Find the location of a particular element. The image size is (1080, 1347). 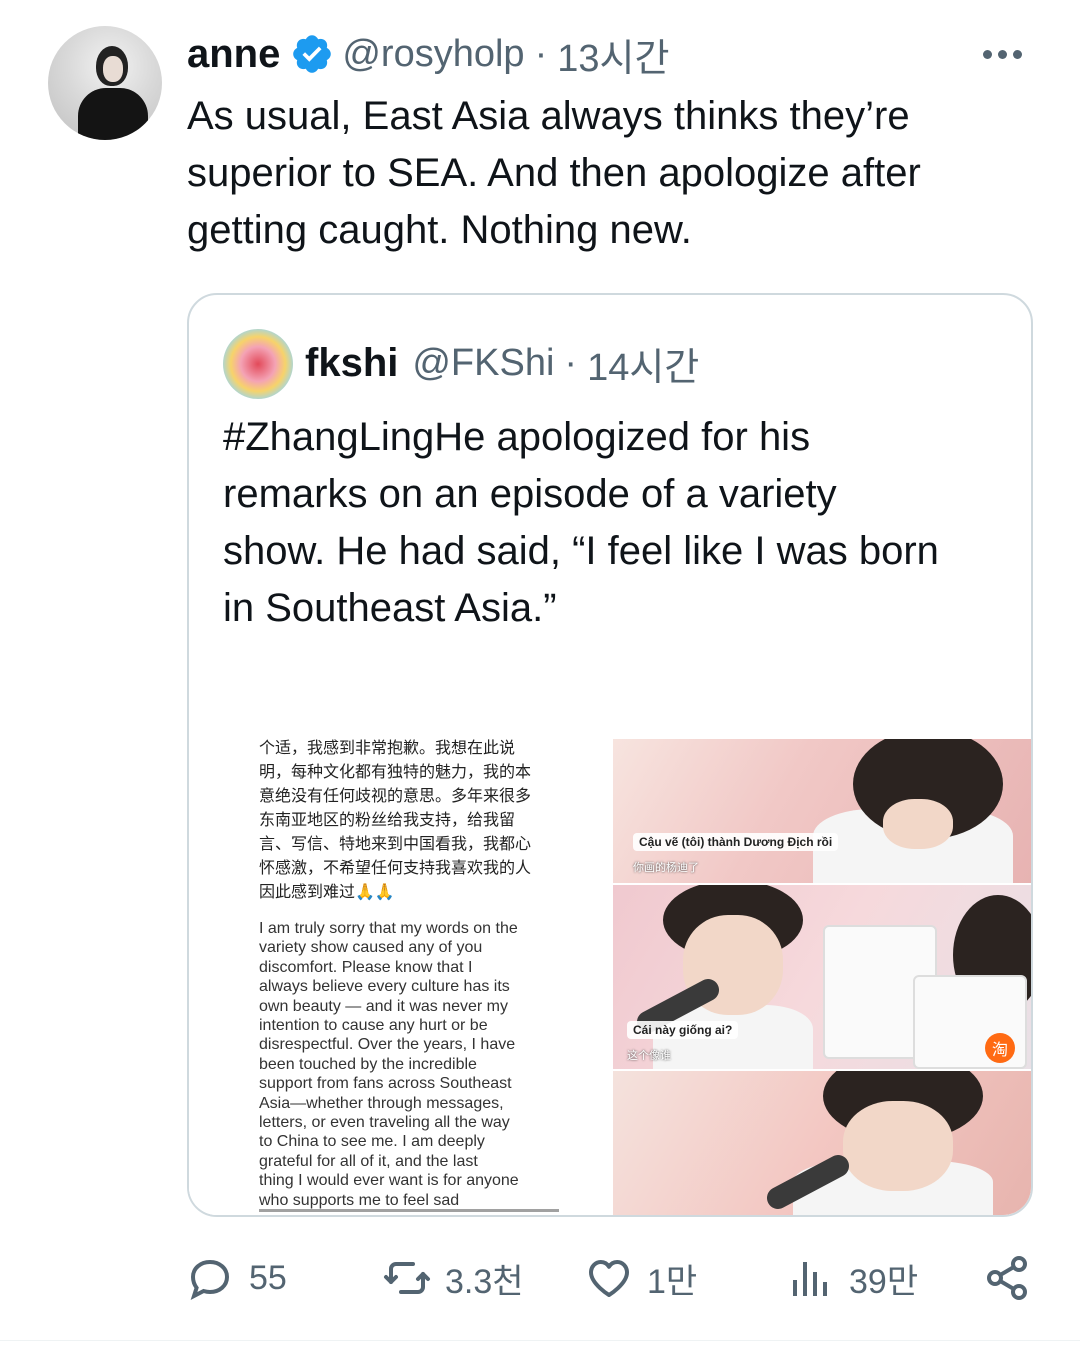

views-icon is located at coordinates (810, 1279).